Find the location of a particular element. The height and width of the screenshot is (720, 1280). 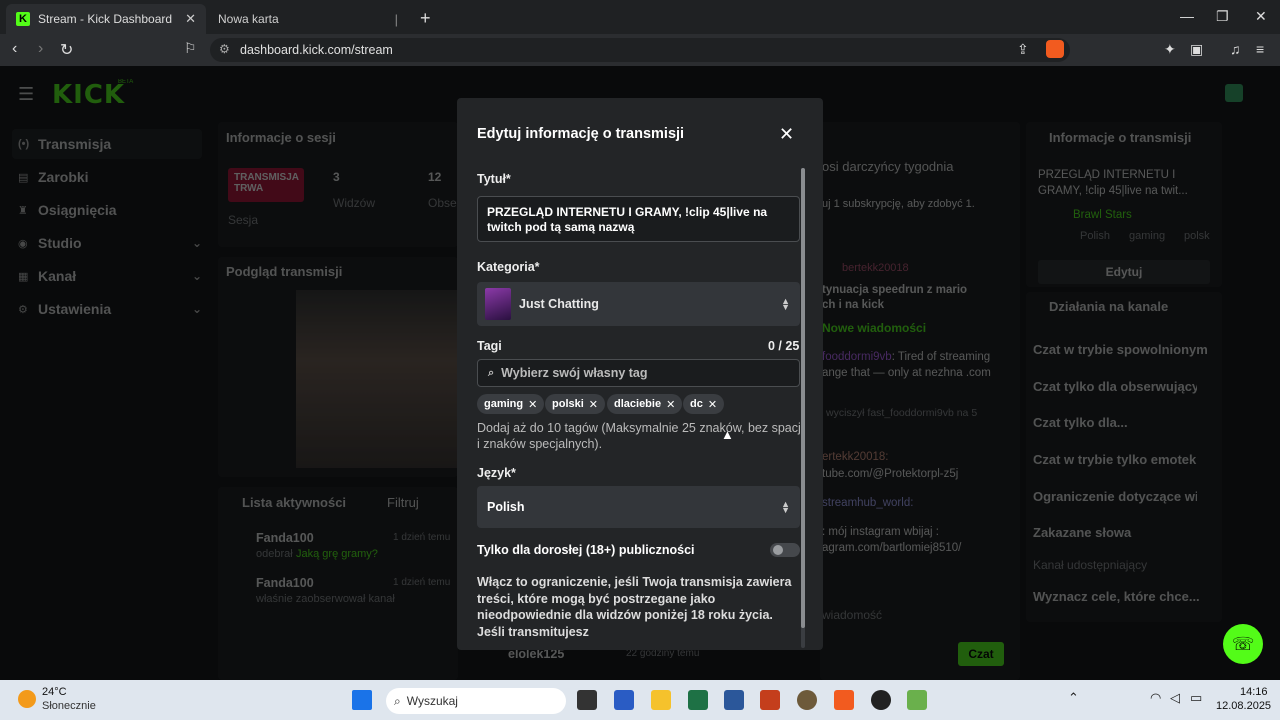

modal-title: Edytuj informację o transmisji is located at coordinates (581, 134).